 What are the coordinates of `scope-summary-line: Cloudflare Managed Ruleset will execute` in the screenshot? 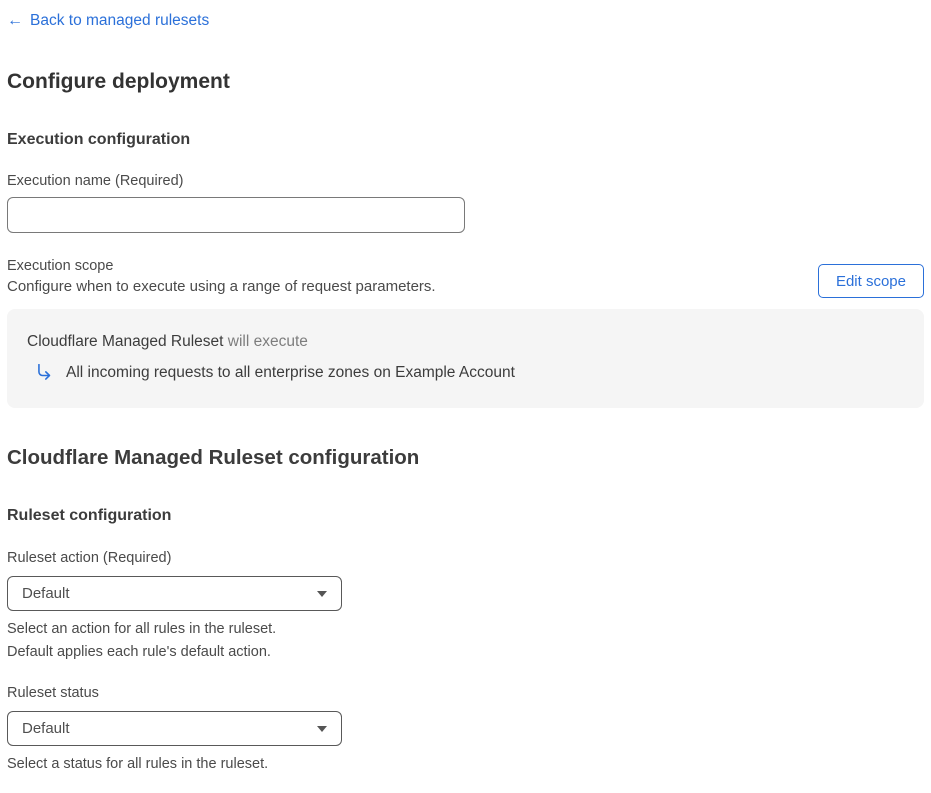 It's located at (465, 342).